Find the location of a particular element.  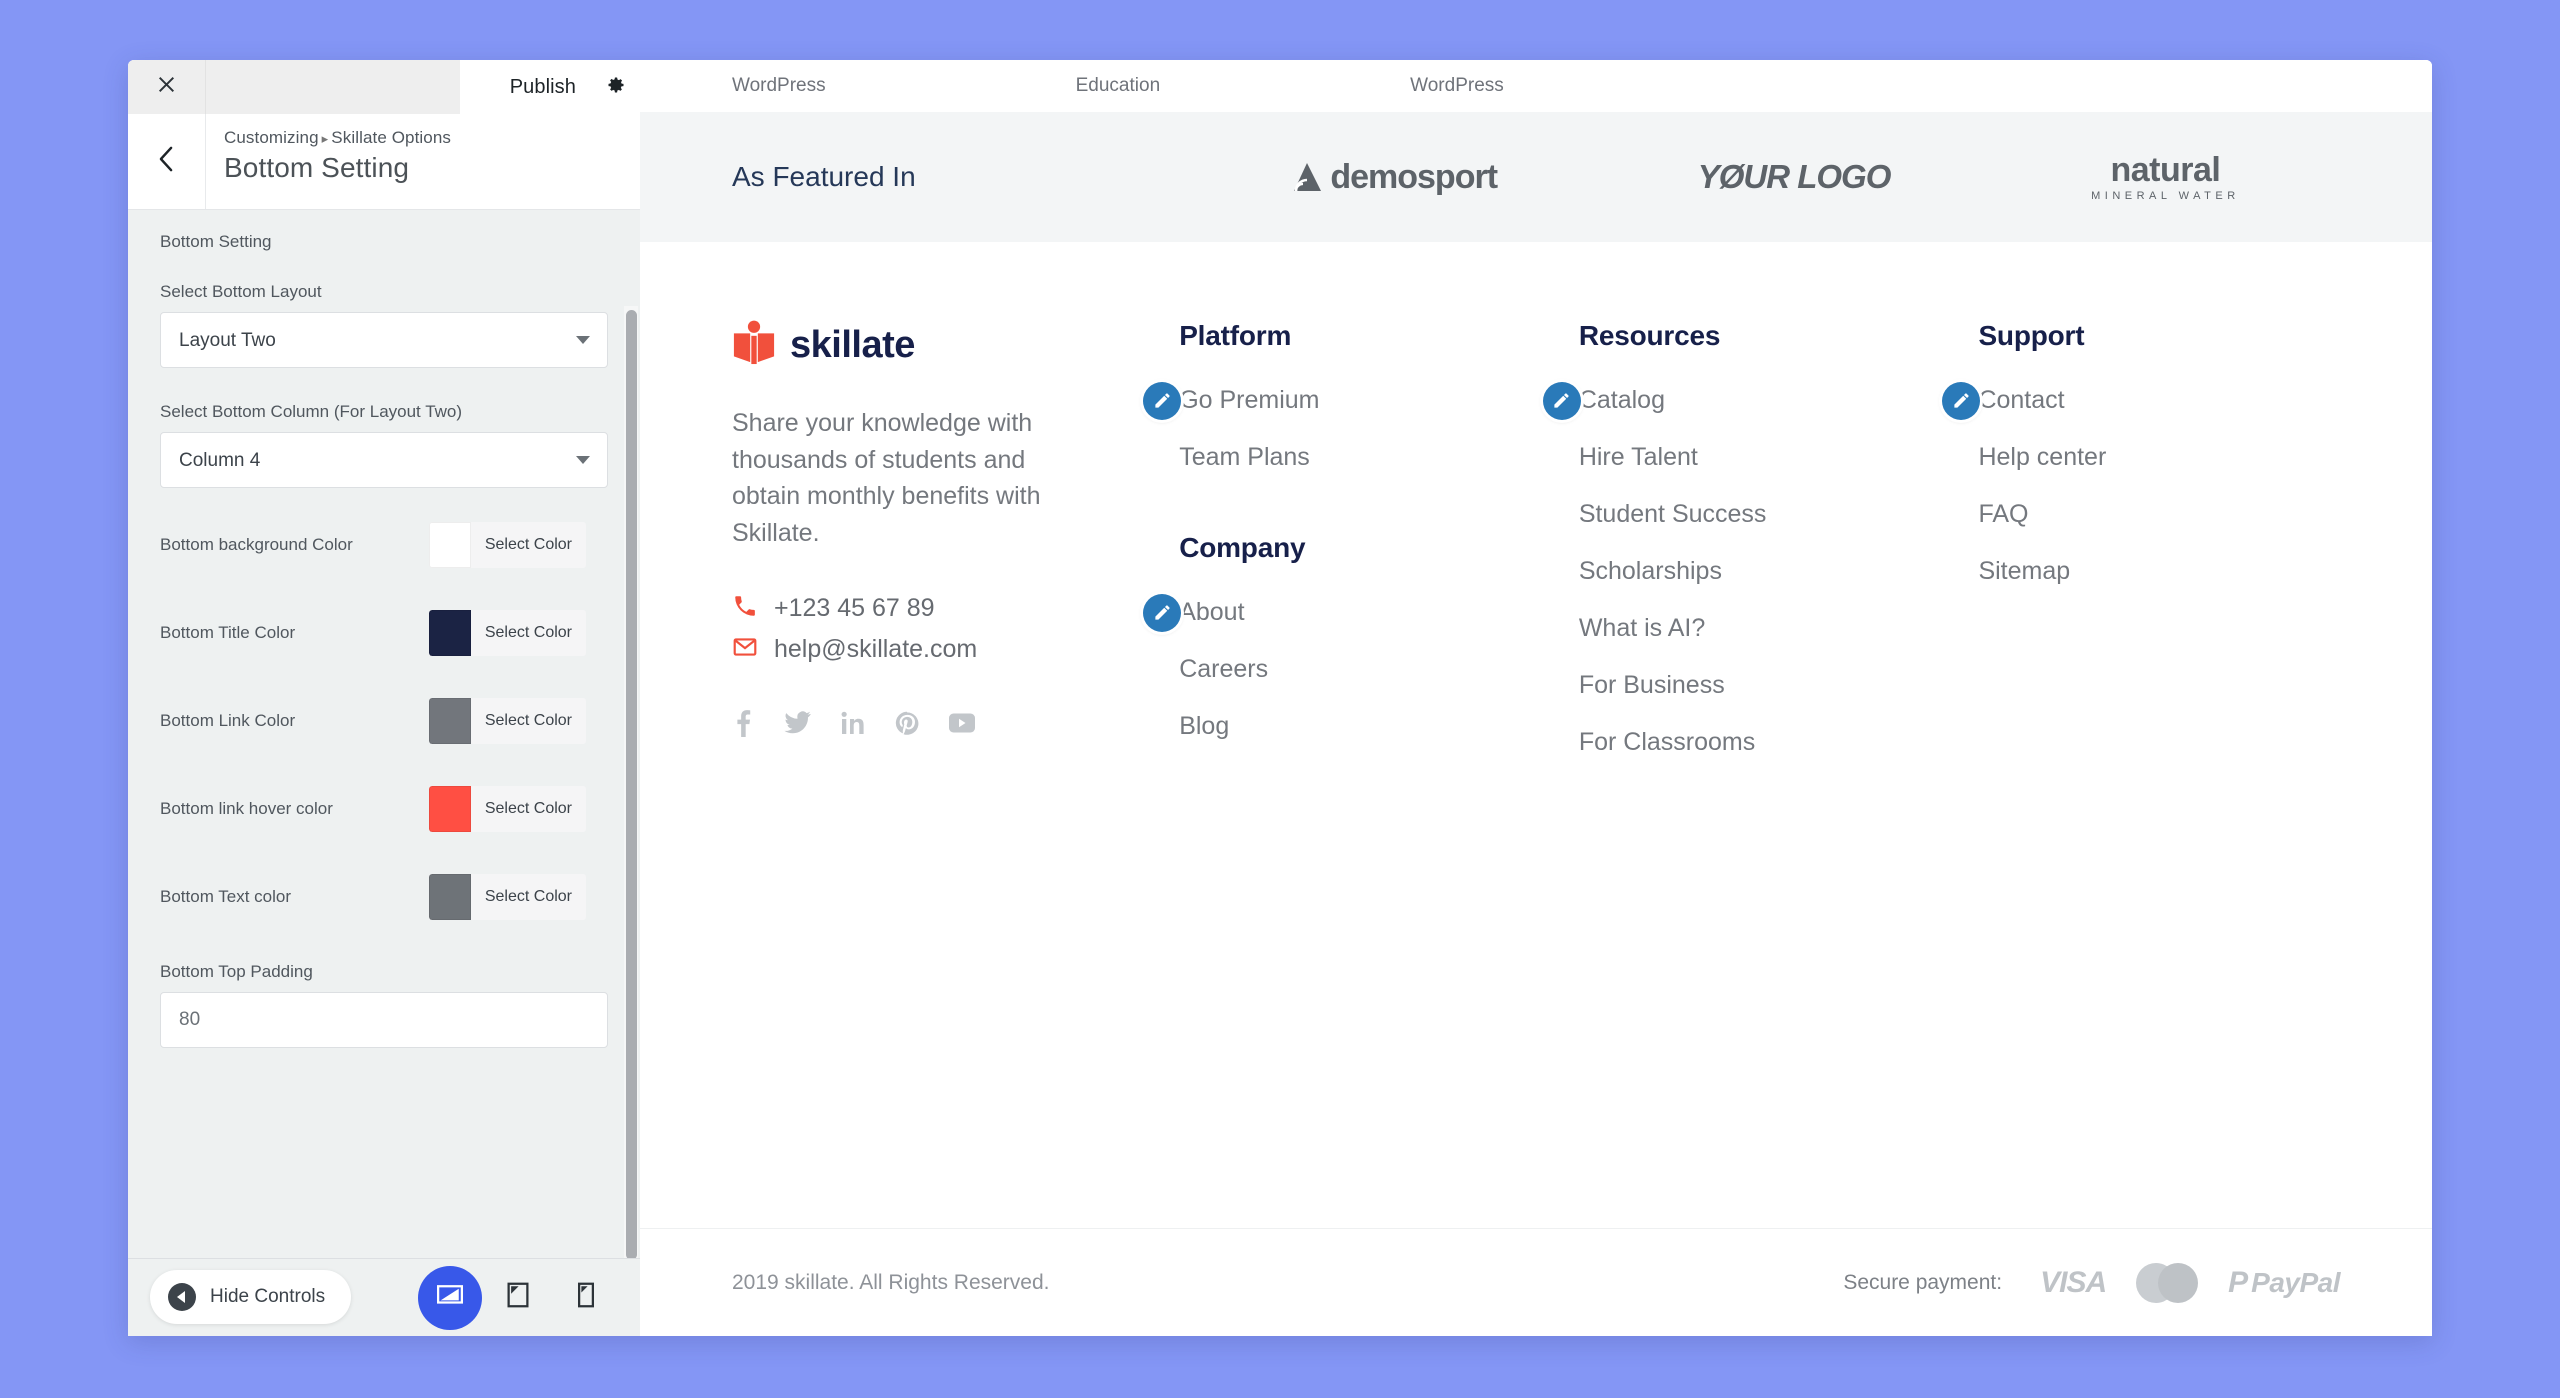

footer-link-label: Student Success is located at coordinates (1672, 514).